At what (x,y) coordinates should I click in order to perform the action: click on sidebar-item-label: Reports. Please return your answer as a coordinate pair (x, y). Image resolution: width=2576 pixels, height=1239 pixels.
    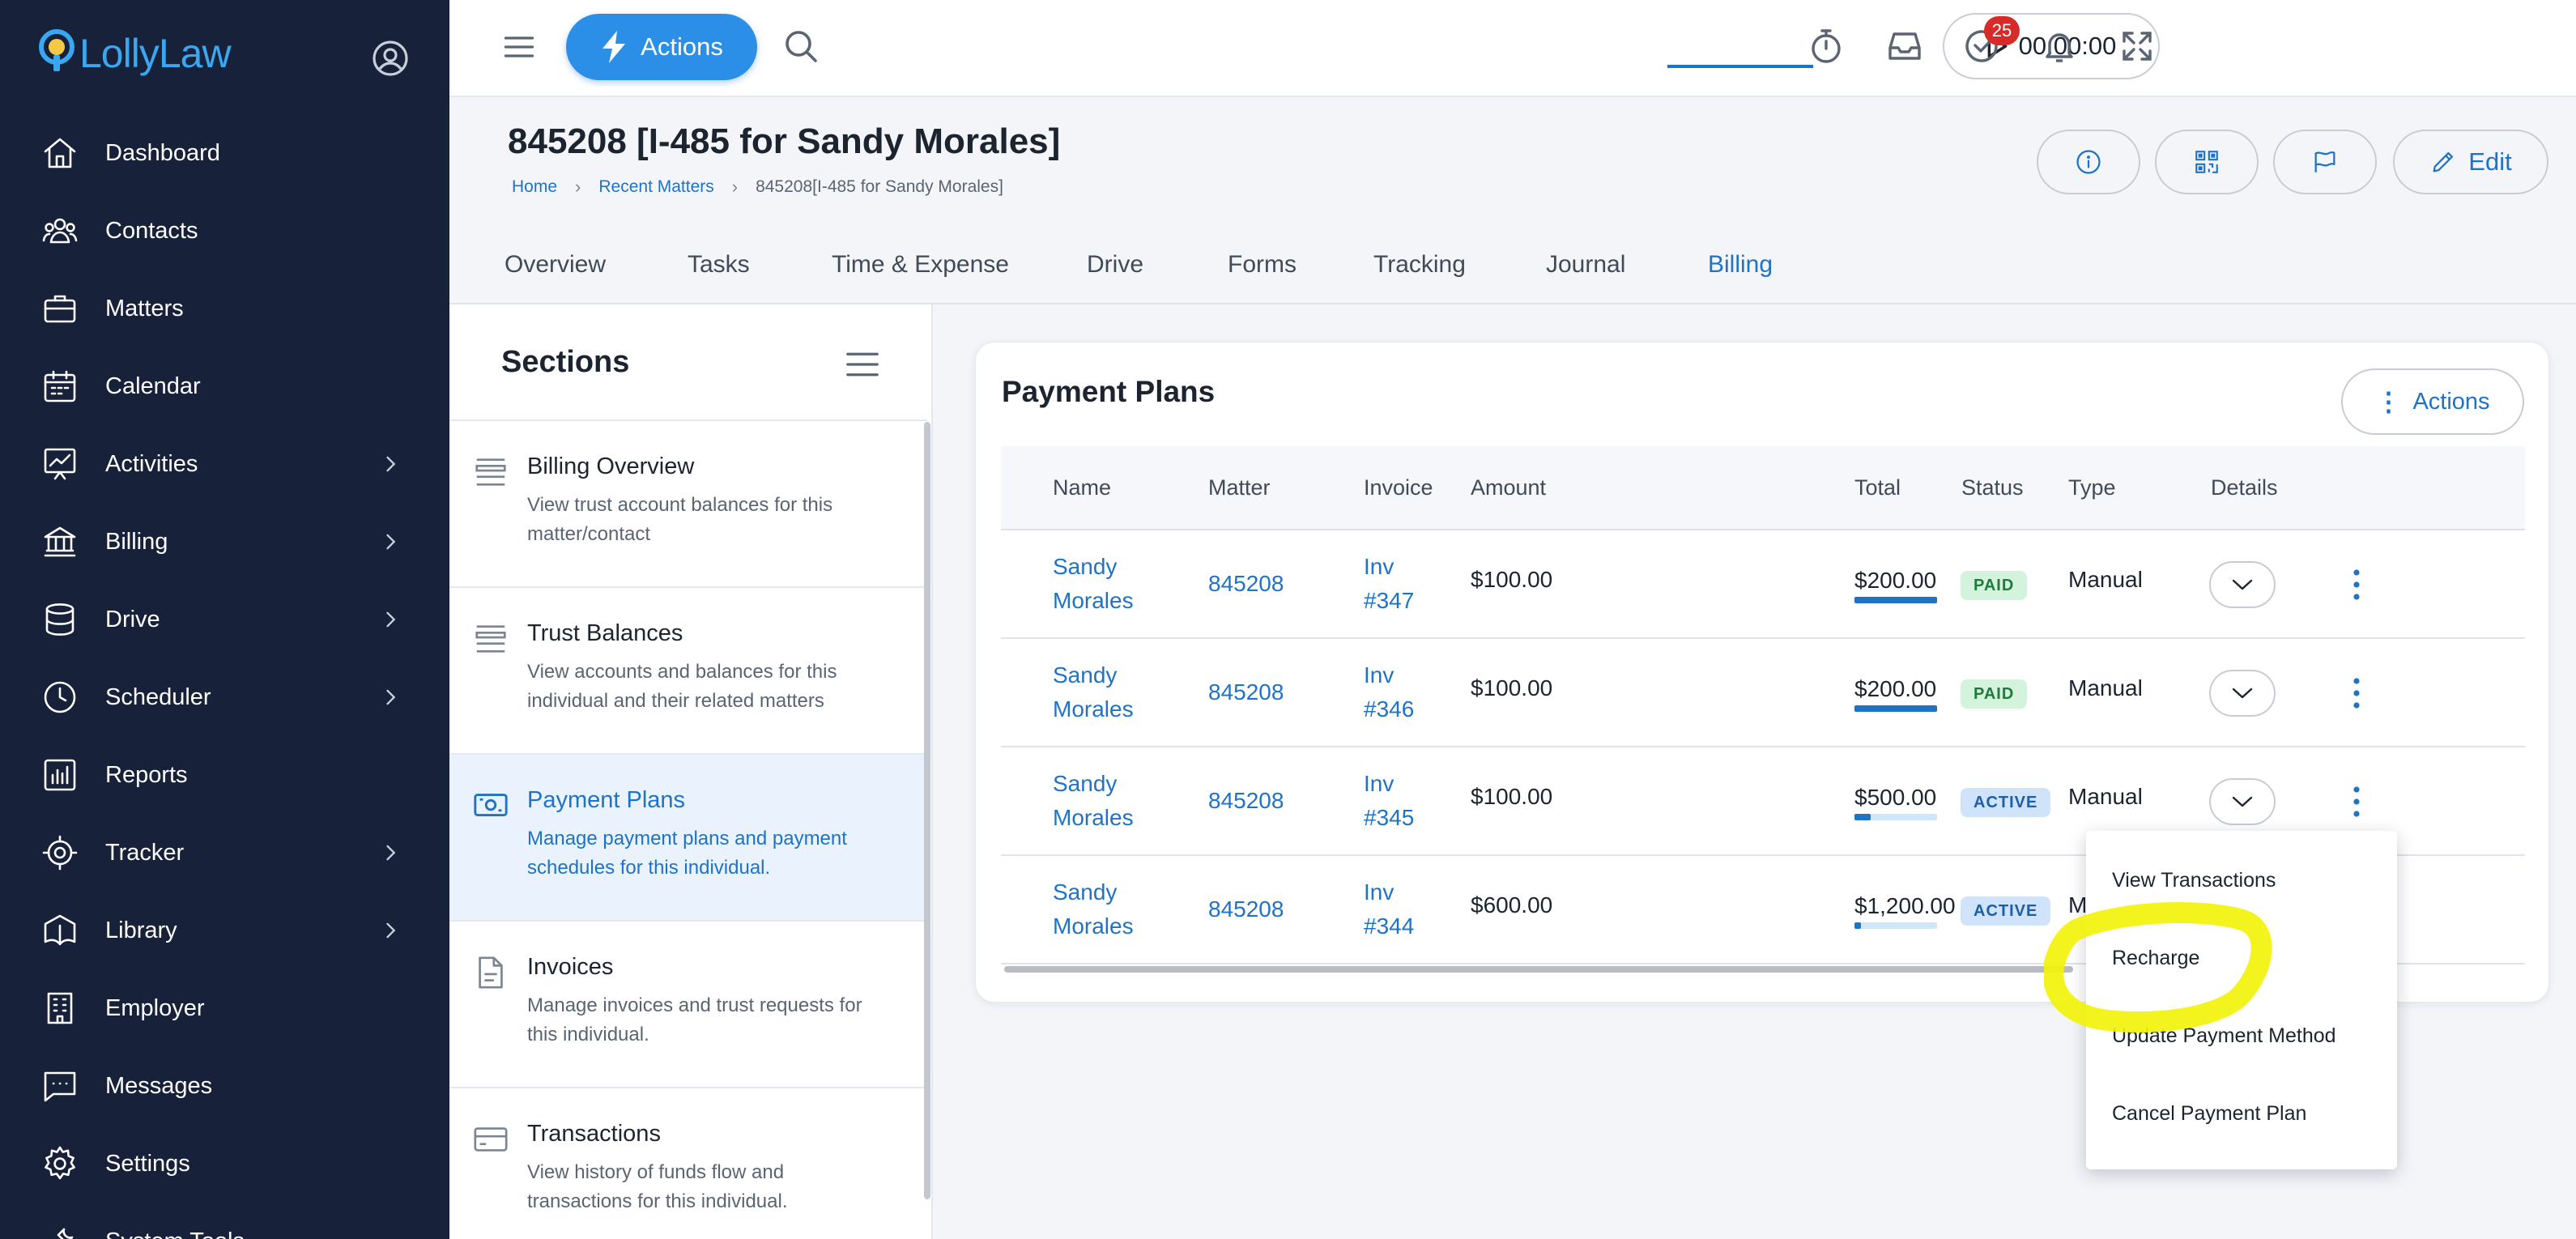
    Looking at the image, I should click on (146, 774).